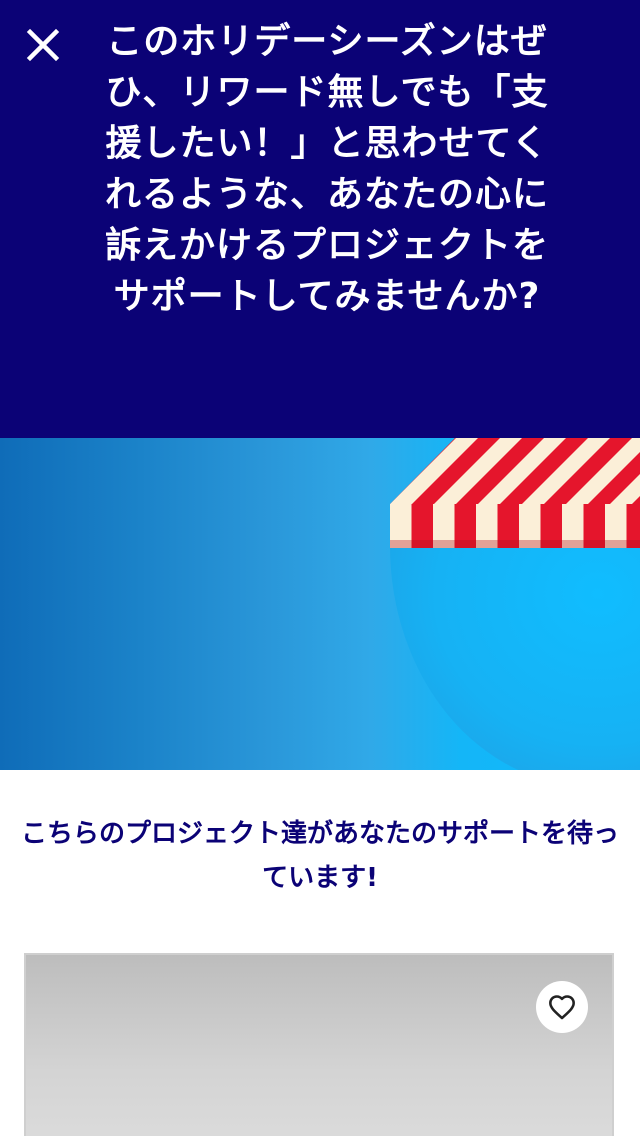  I want to click on project-card, so click(319, 1044).